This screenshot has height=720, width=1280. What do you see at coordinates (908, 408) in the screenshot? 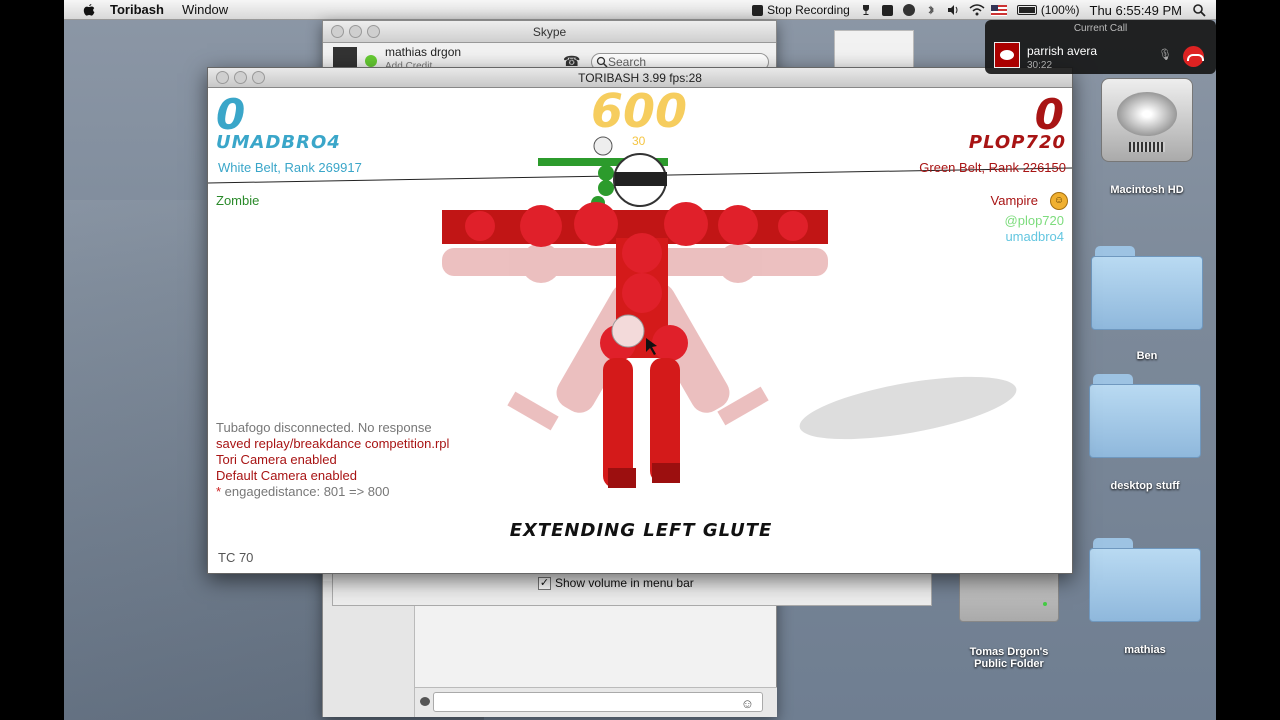
I see `ragdoll-shadow` at bounding box center [908, 408].